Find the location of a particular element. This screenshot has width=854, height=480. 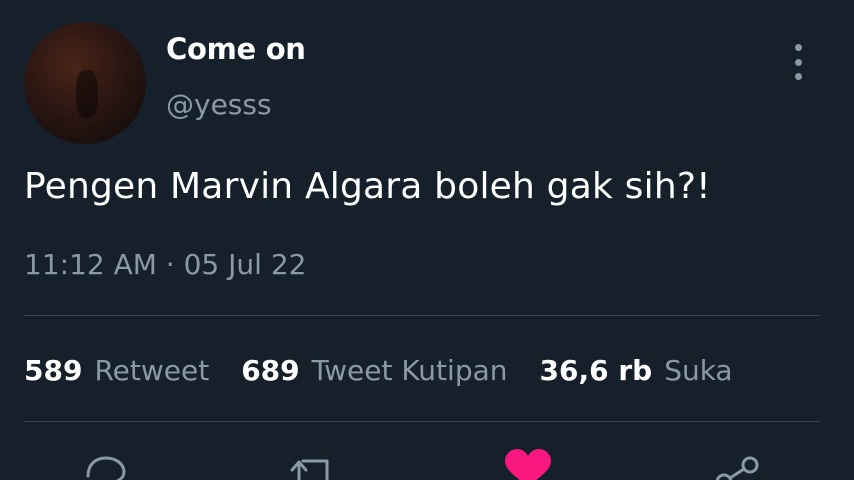

display-name: Come on is located at coordinates (236, 49).